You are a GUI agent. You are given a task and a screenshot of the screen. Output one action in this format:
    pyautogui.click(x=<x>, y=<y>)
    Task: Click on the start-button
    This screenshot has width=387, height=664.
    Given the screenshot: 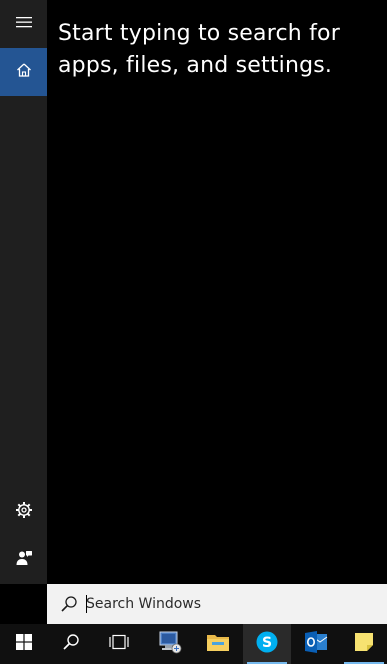 What is the action you would take?
    pyautogui.click(x=24, y=644)
    